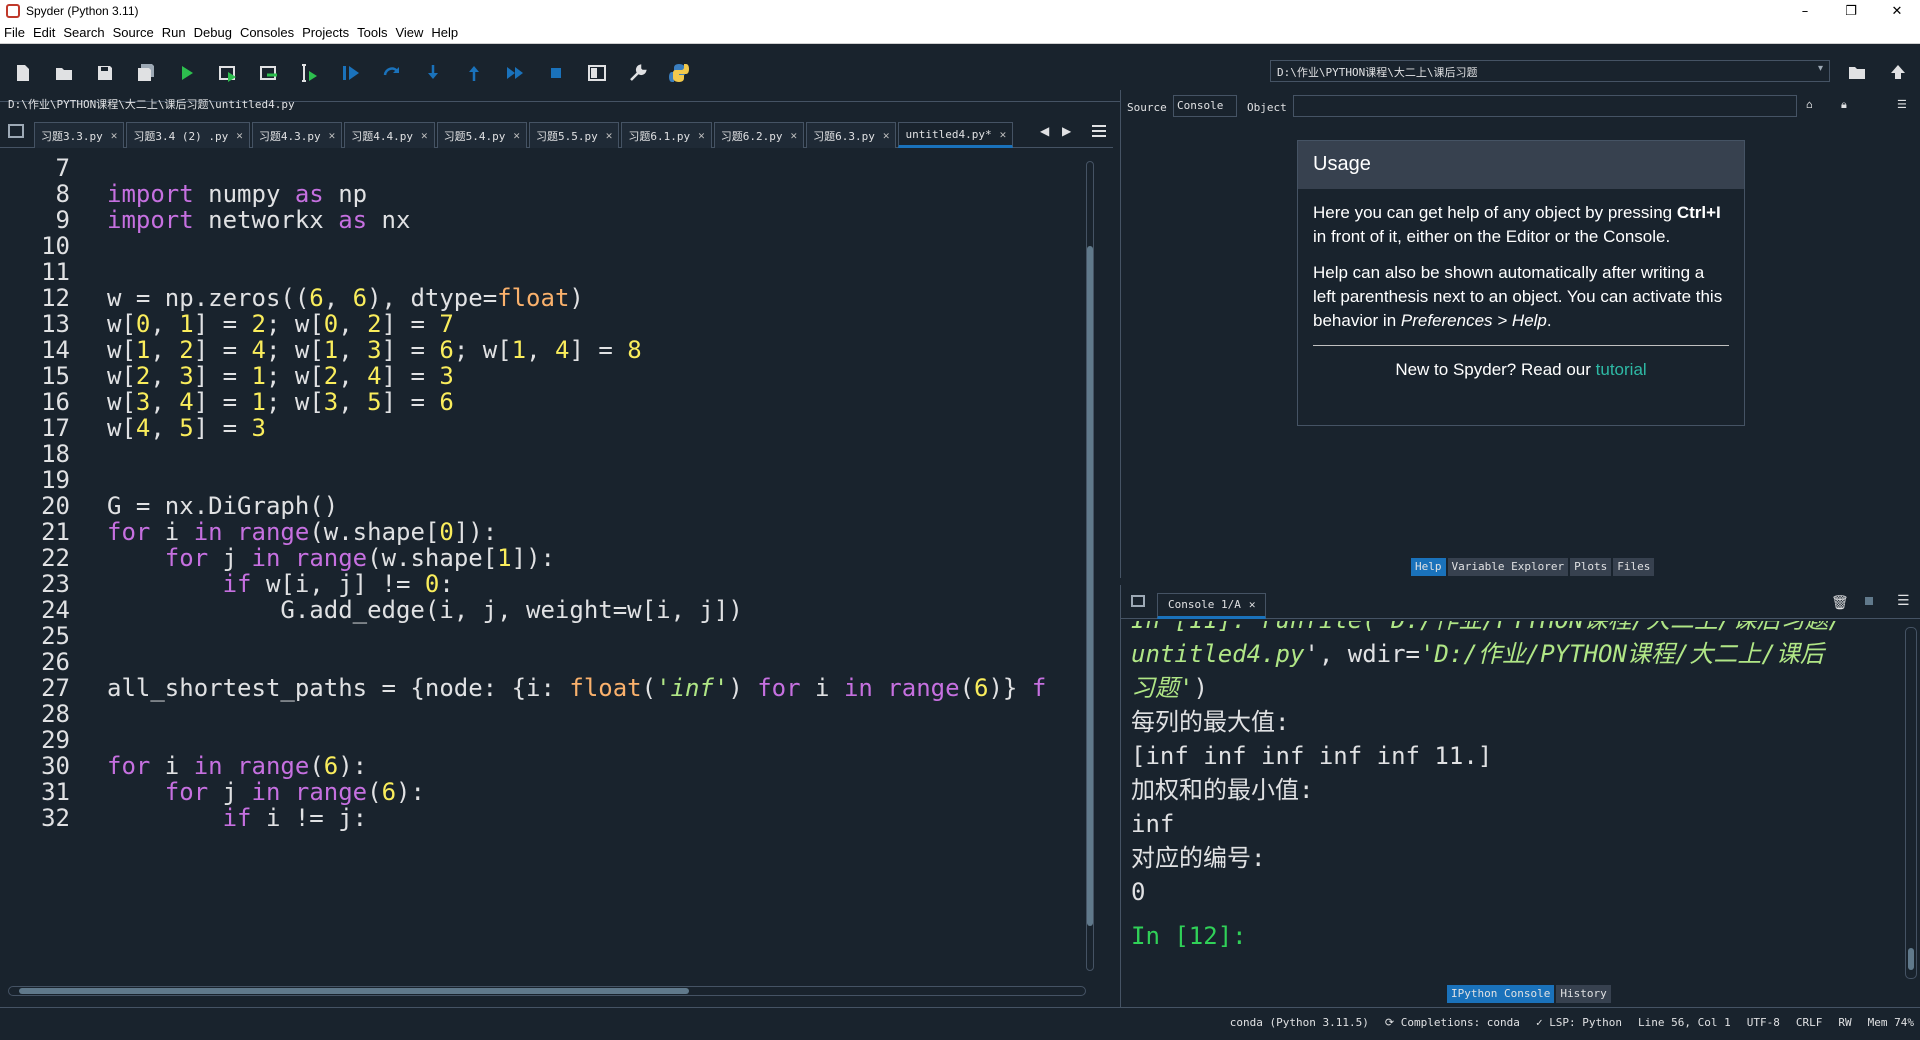 Image resolution: width=1920 pixels, height=1040 pixels. What do you see at coordinates (444, 32) in the screenshot?
I see `menu-help: Help` at bounding box center [444, 32].